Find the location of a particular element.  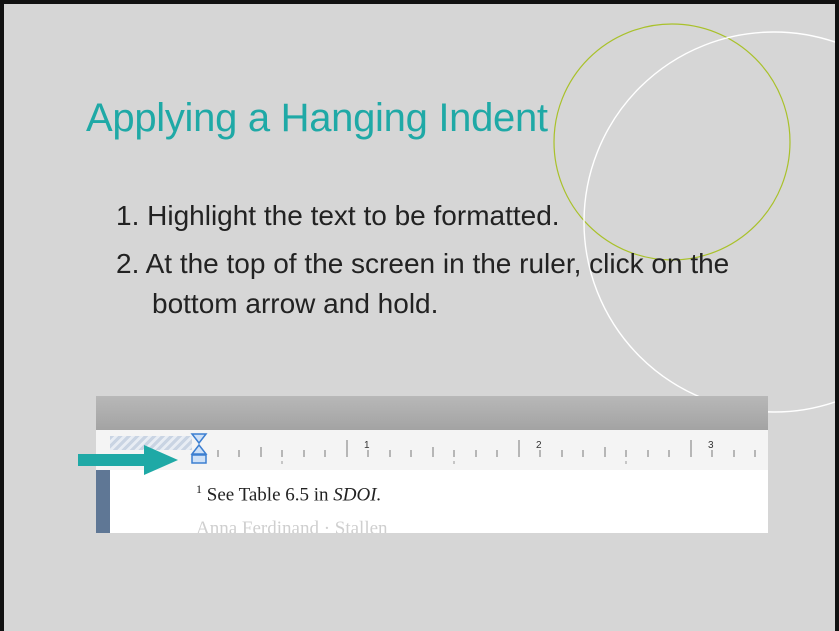

faded-text-line: Anna Ferdinand · Stallen is located at coordinates (292, 525).